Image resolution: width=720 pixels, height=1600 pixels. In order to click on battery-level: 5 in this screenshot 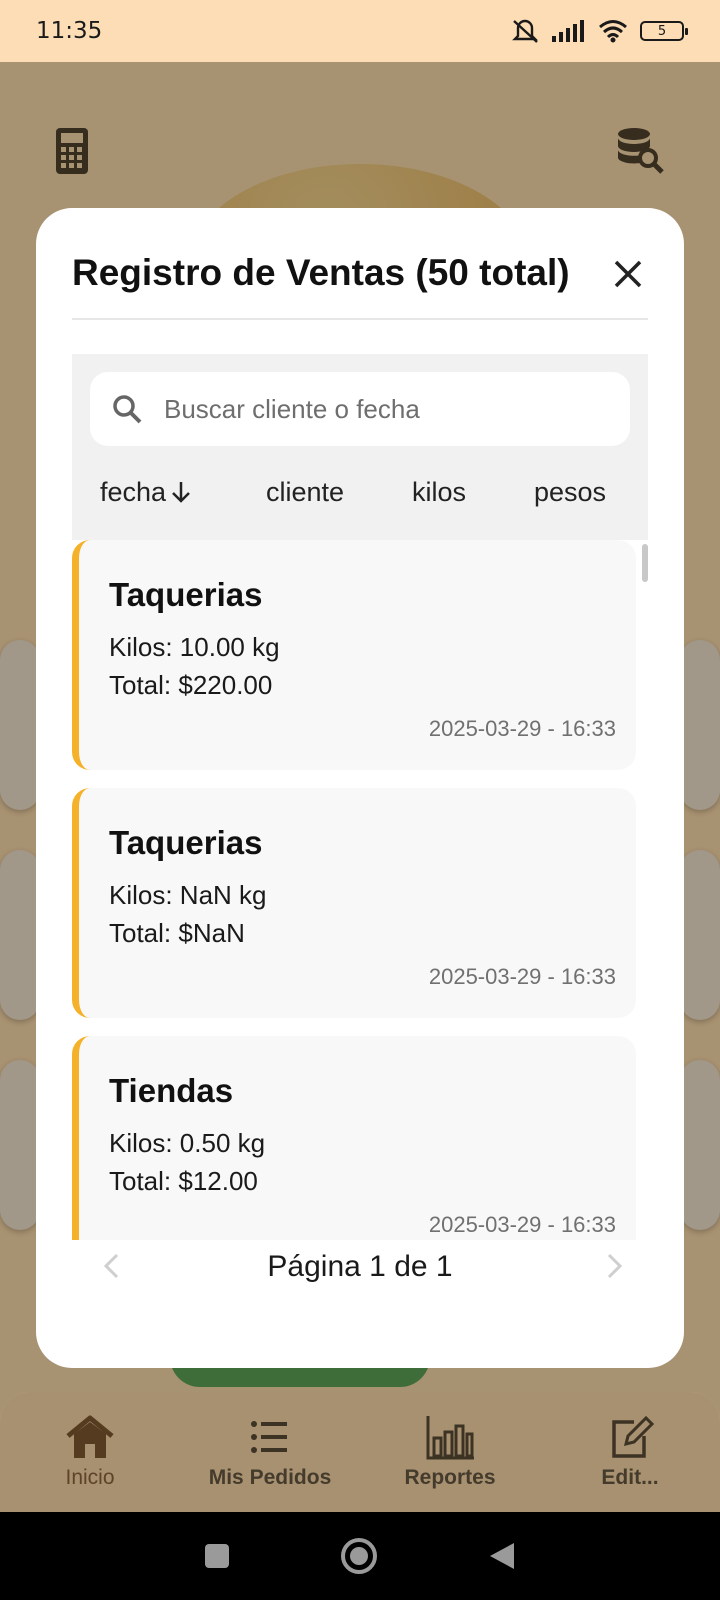, I will do `click(662, 31)`.